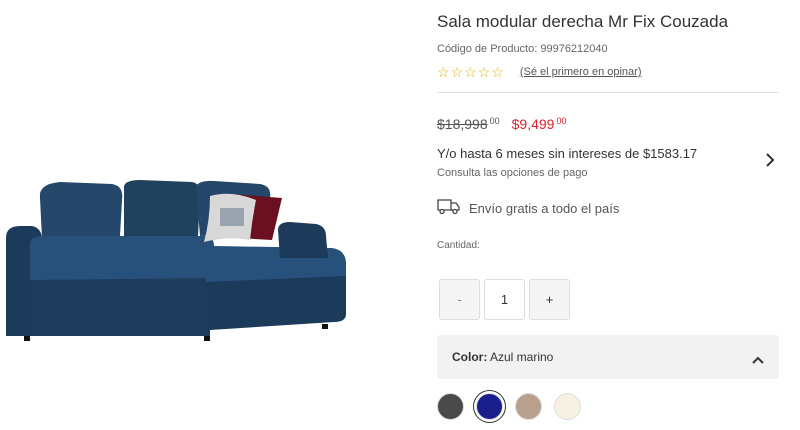 This screenshot has width=800, height=430. Describe the element at coordinates (509, 406) in the screenshot. I see `color-swatches` at that location.